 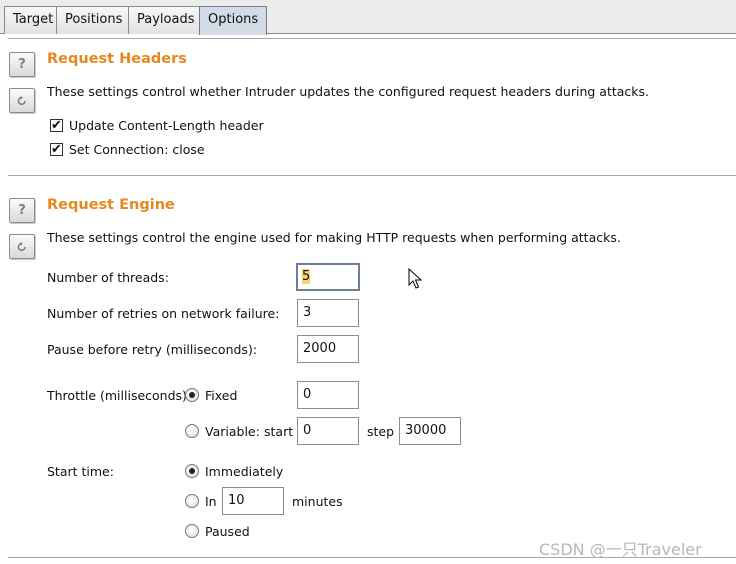 I want to click on start-immediately-label: Immediately, so click(x=244, y=471).